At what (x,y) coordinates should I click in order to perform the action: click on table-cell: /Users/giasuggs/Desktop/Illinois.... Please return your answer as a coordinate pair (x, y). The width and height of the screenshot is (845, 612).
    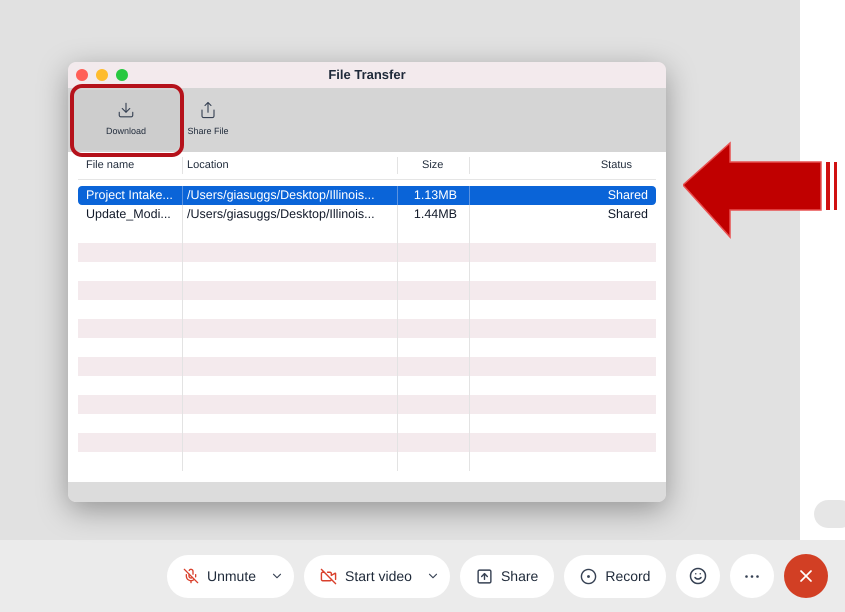
    Looking at the image, I should click on (290, 195).